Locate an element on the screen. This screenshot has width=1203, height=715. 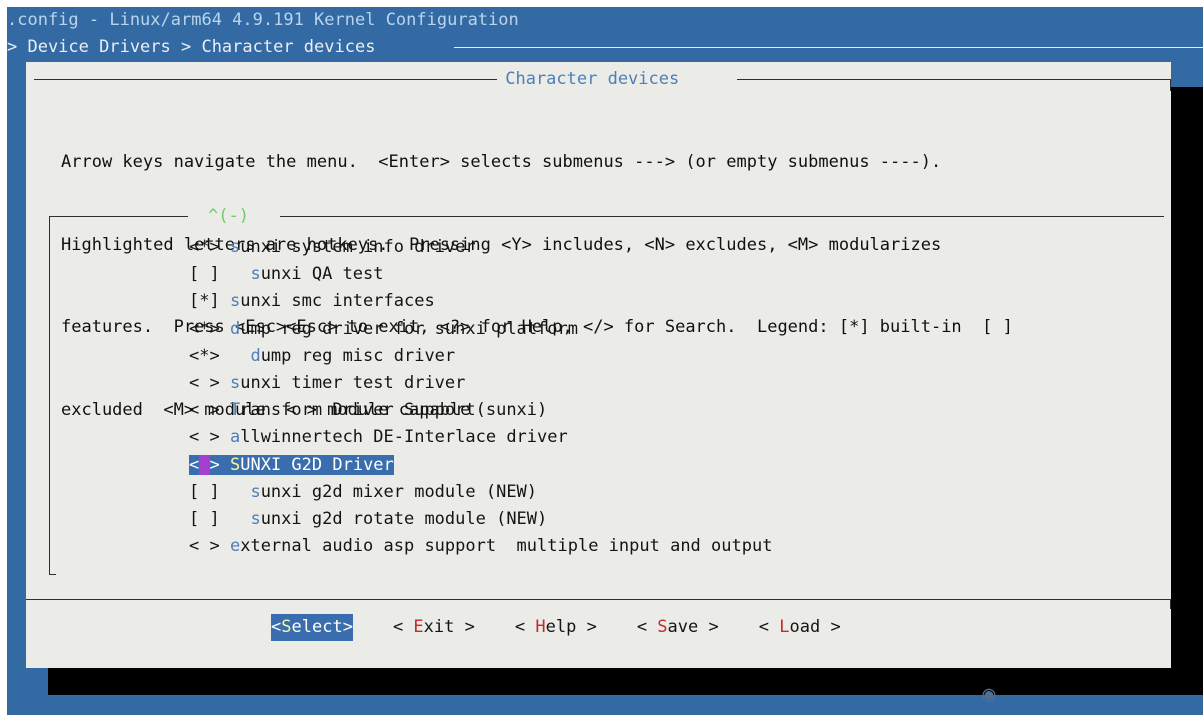
item-label: unxi g2d mixer module (NEW) is located at coordinates (399, 491).